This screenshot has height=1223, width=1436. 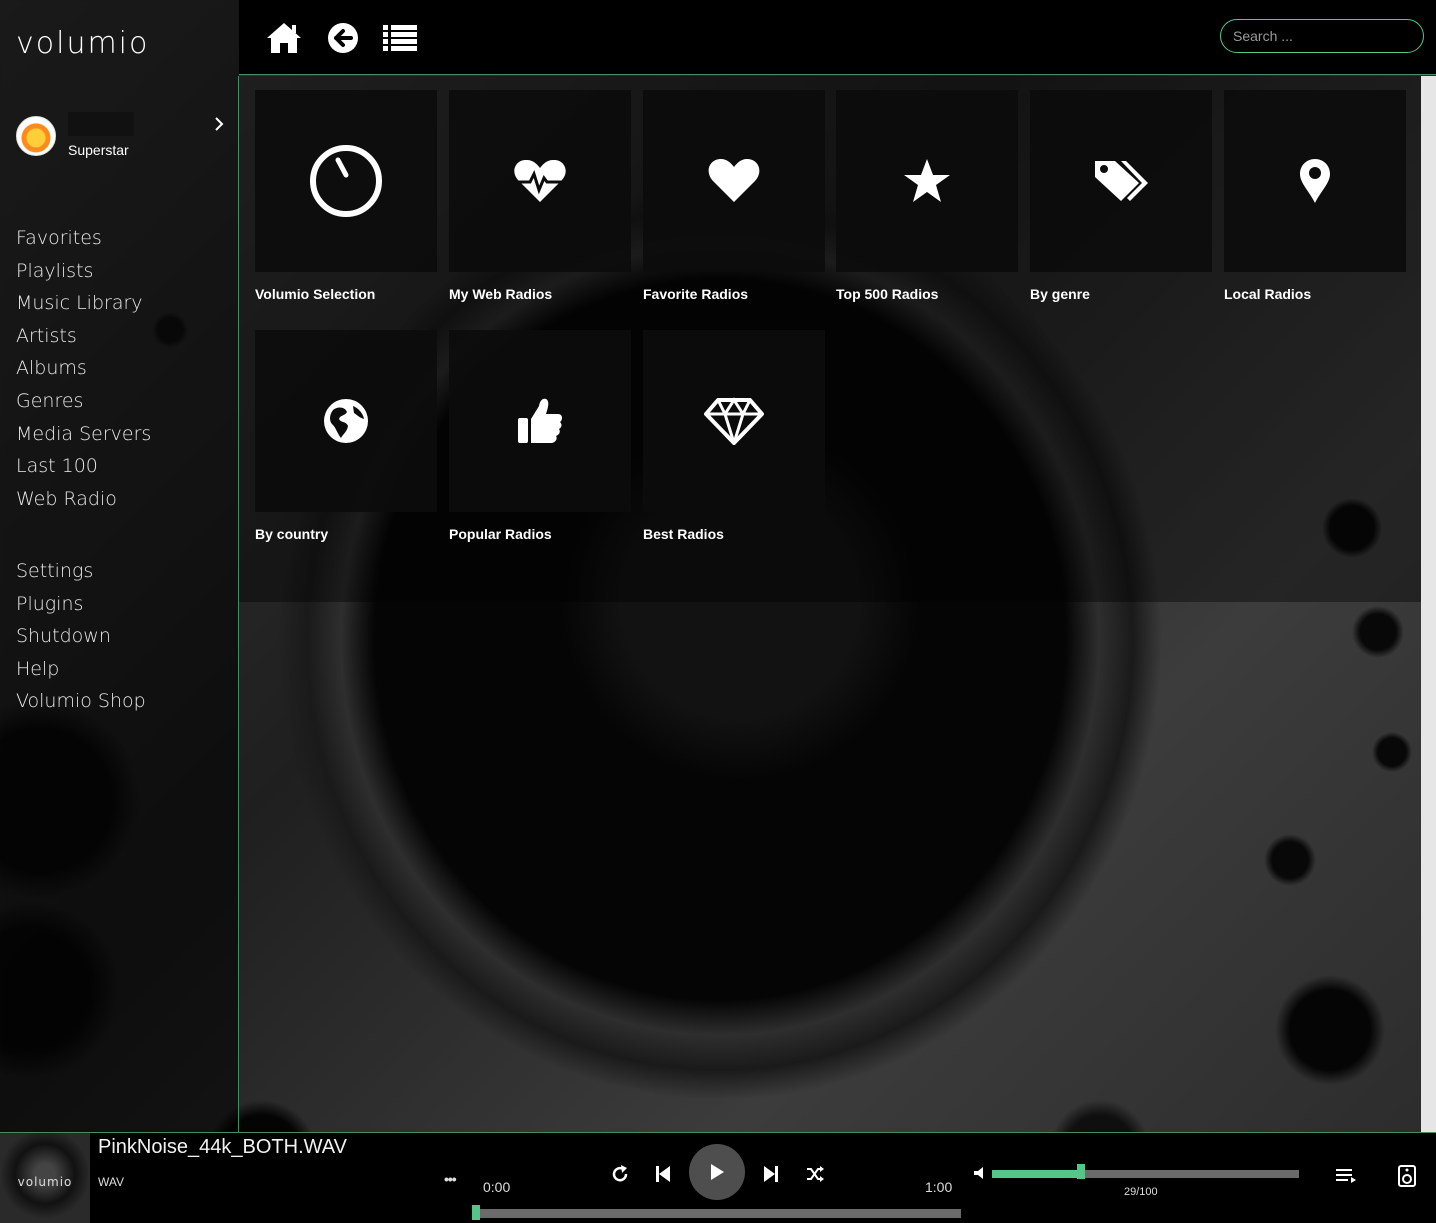 I want to click on user-profile: Superstar, so click(x=123, y=137).